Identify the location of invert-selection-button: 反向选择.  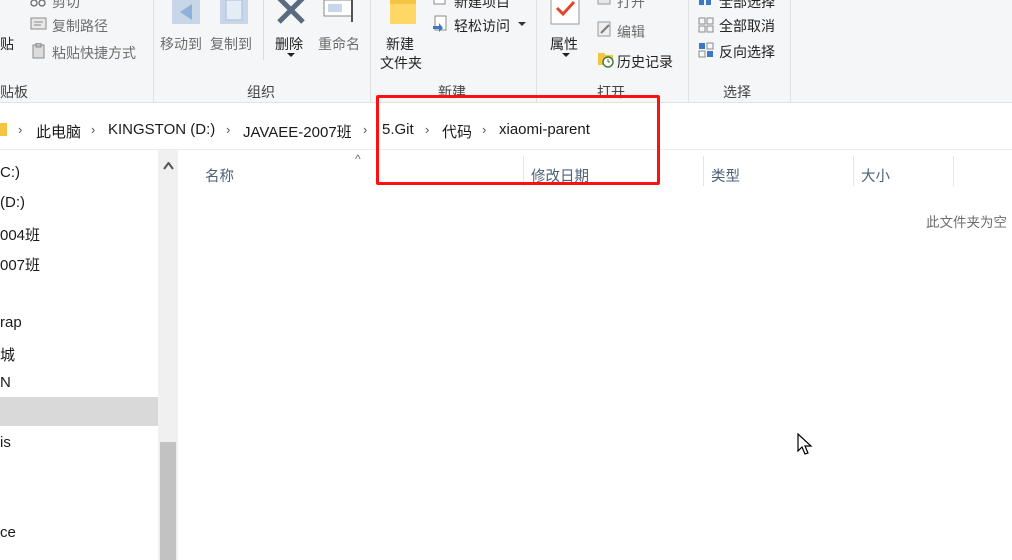
(747, 52).